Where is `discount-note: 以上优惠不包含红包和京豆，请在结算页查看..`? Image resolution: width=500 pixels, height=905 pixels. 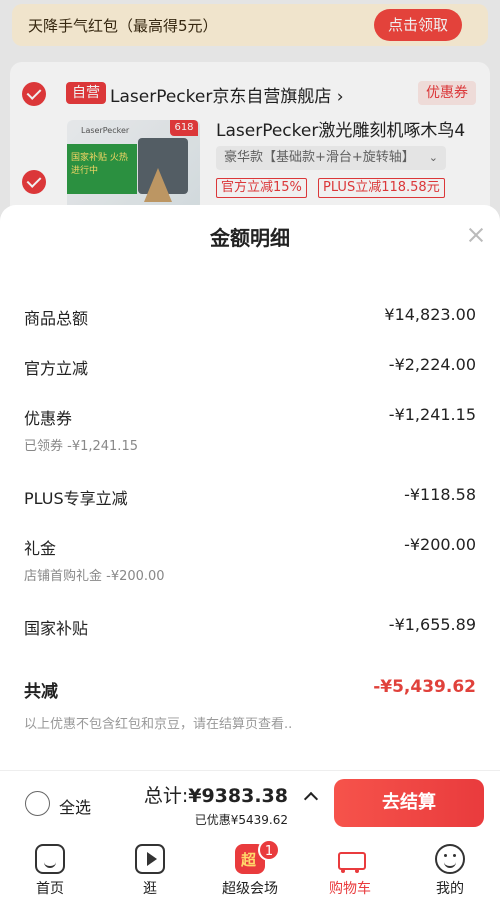 discount-note: 以上优惠不包含红包和京豆，请在结算页查看.. is located at coordinates (158, 724).